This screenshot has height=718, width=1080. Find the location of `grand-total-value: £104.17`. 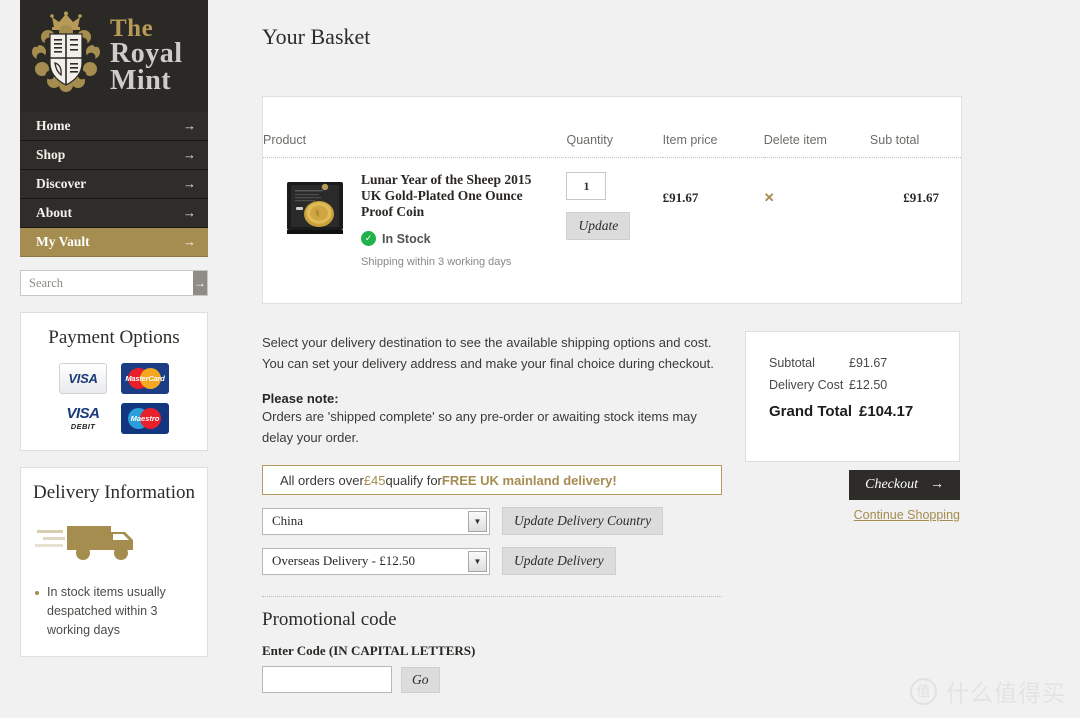

grand-total-value: £104.17 is located at coordinates (886, 411).